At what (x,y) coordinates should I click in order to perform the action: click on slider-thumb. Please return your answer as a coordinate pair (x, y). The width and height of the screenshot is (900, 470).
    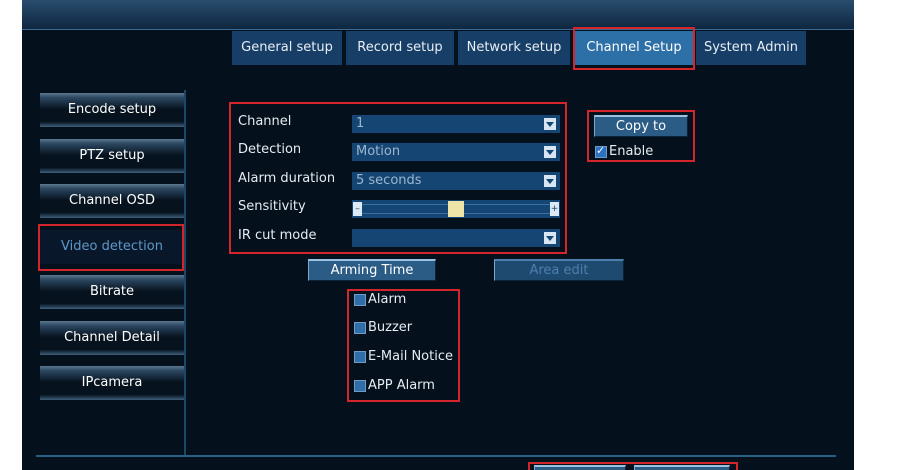
    Looking at the image, I should click on (456, 209).